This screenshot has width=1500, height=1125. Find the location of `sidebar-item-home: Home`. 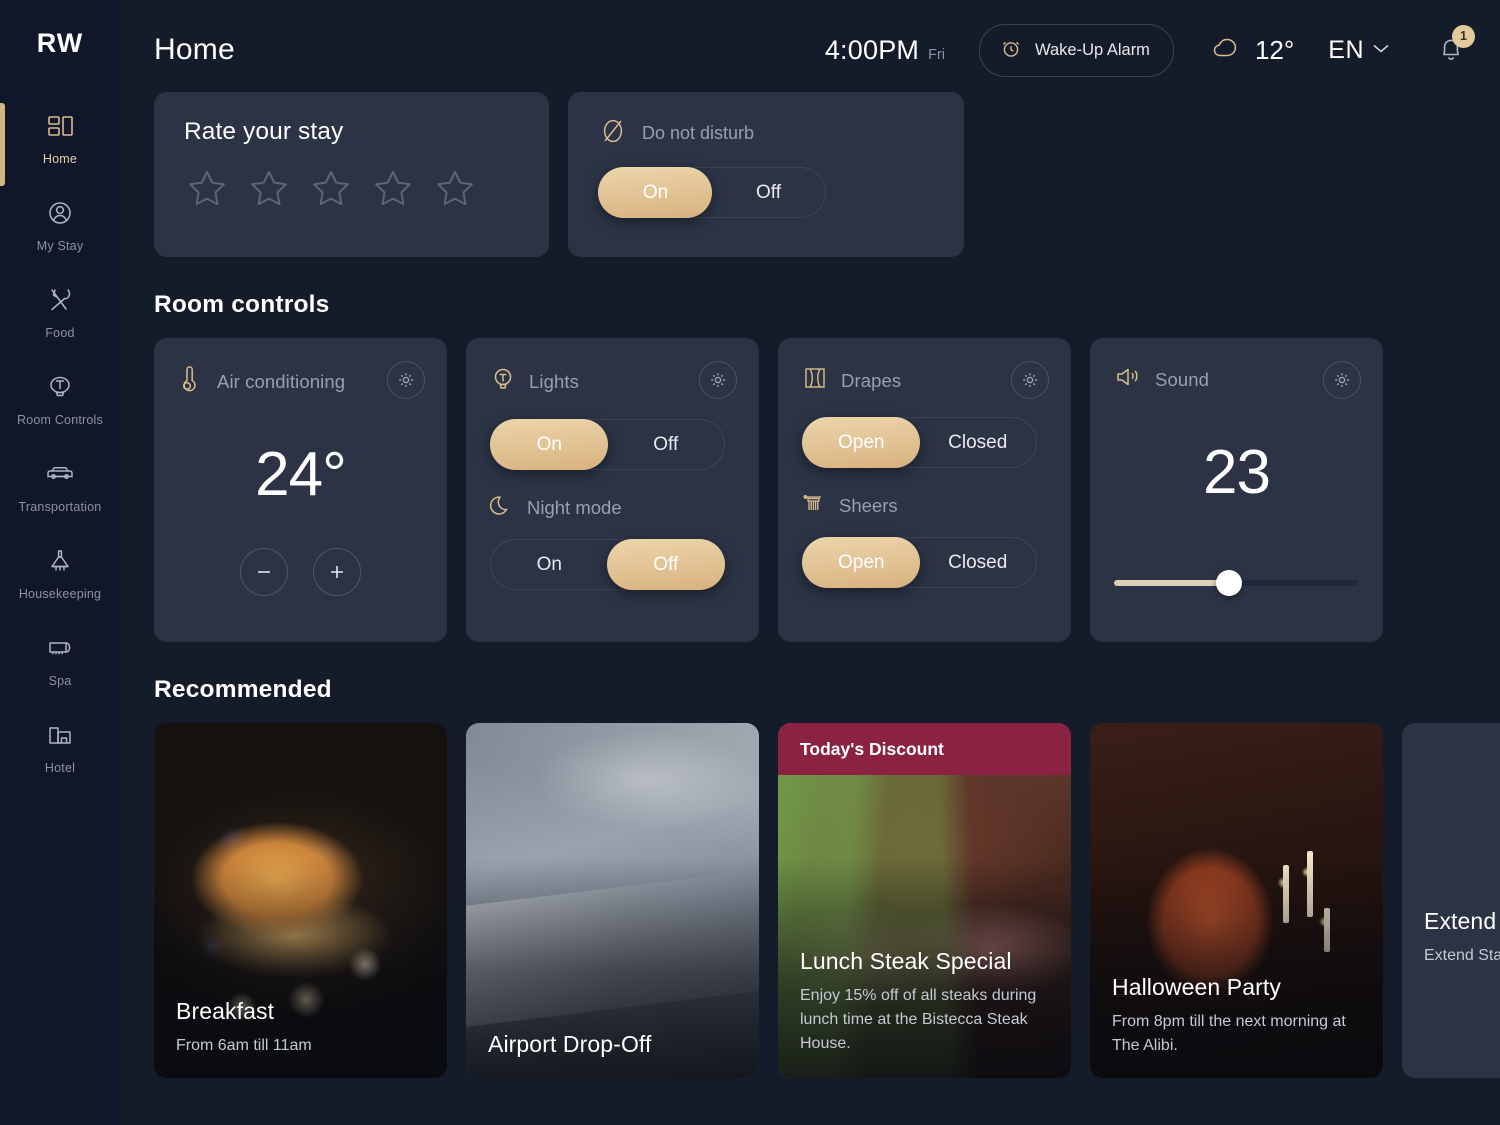

sidebar-item-home: Home is located at coordinates (60, 139).